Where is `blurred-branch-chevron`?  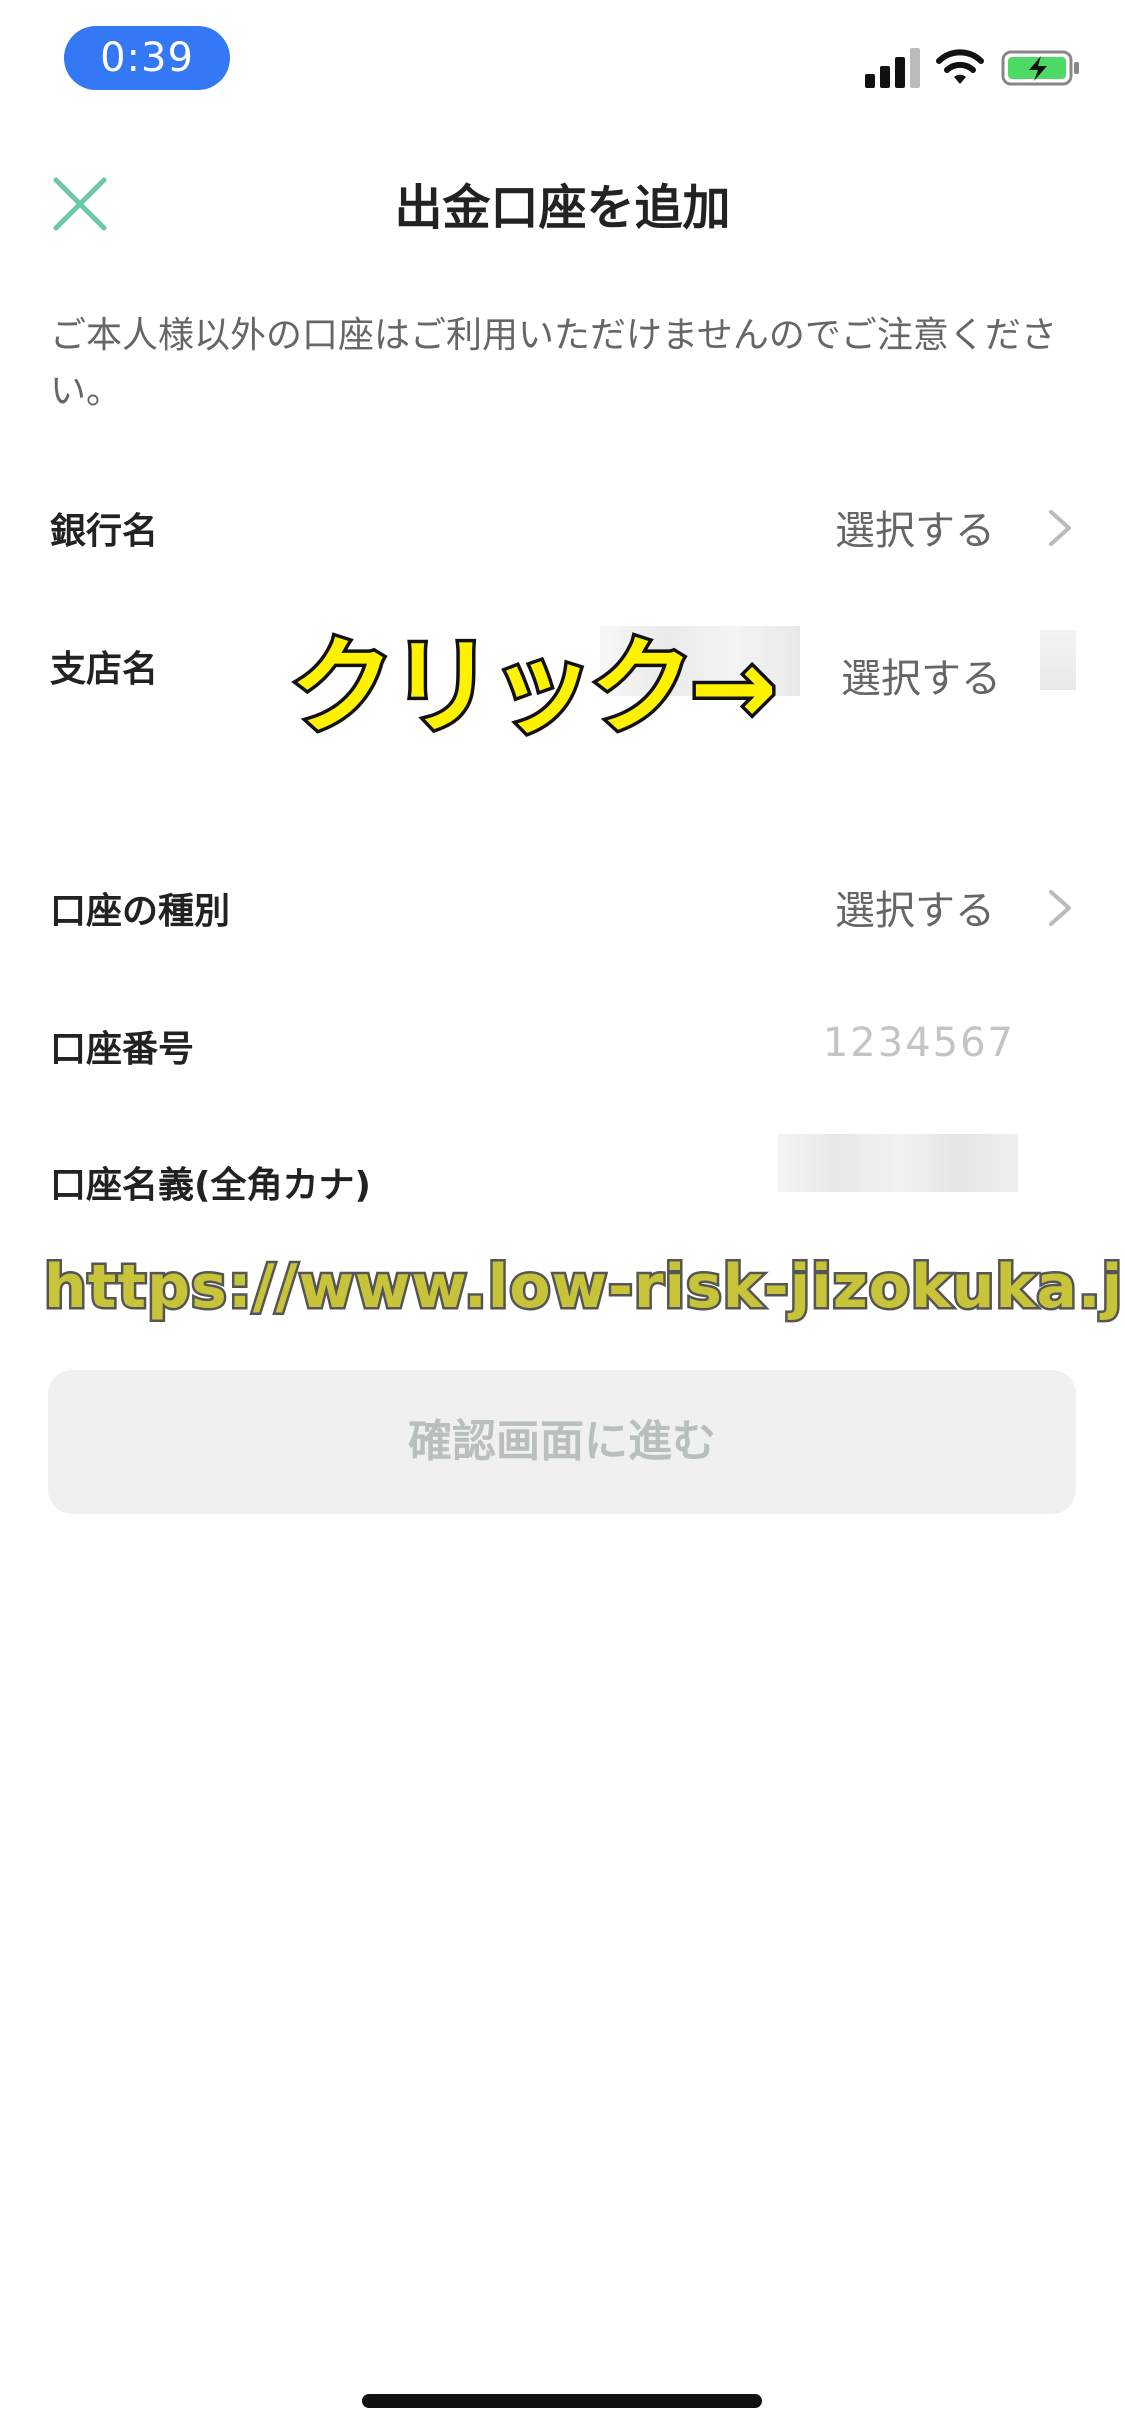
blurred-branch-chevron is located at coordinates (1058, 660).